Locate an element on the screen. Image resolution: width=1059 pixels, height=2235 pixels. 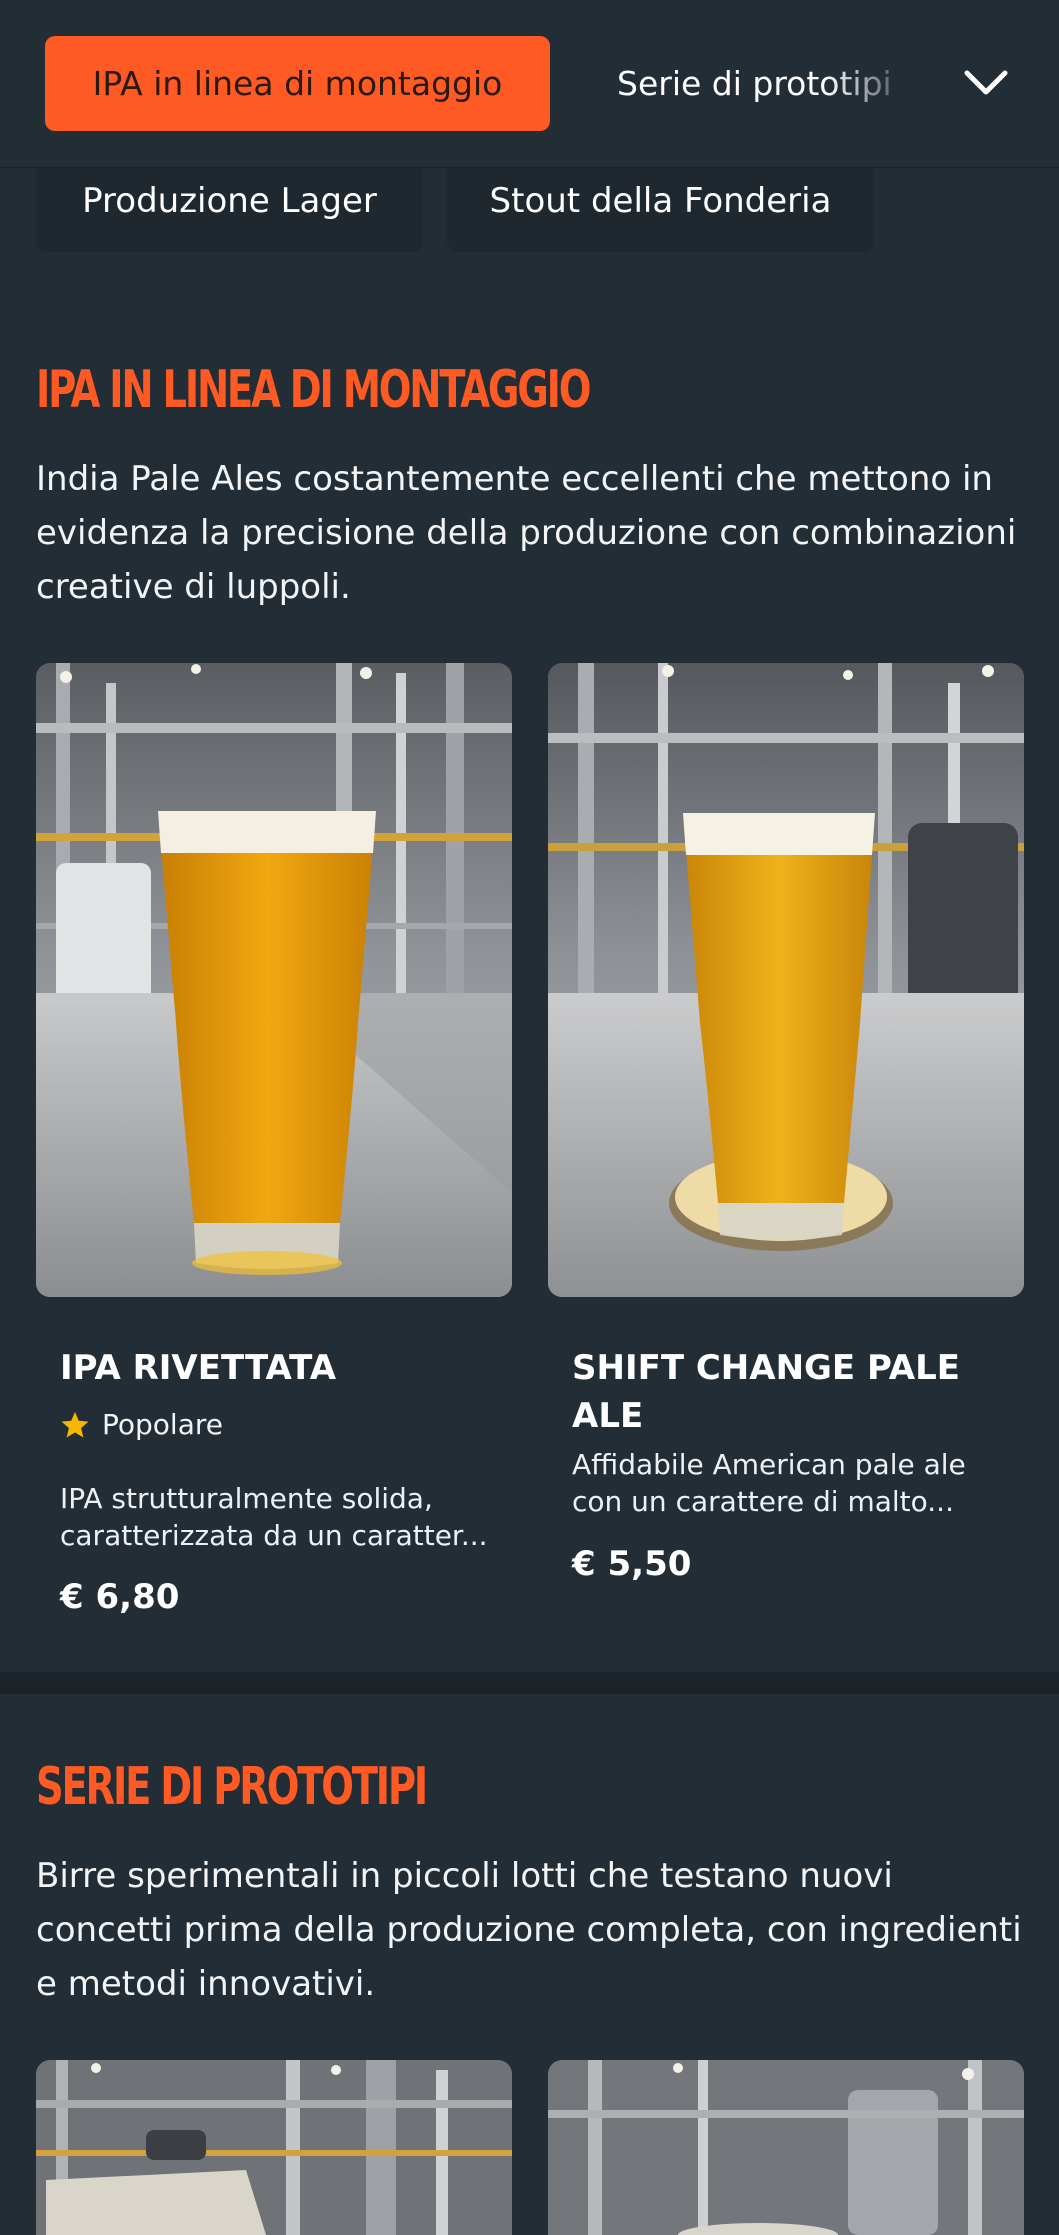
section-title: SERIE DI PROTOTIPI is located at coordinates (232, 1787).